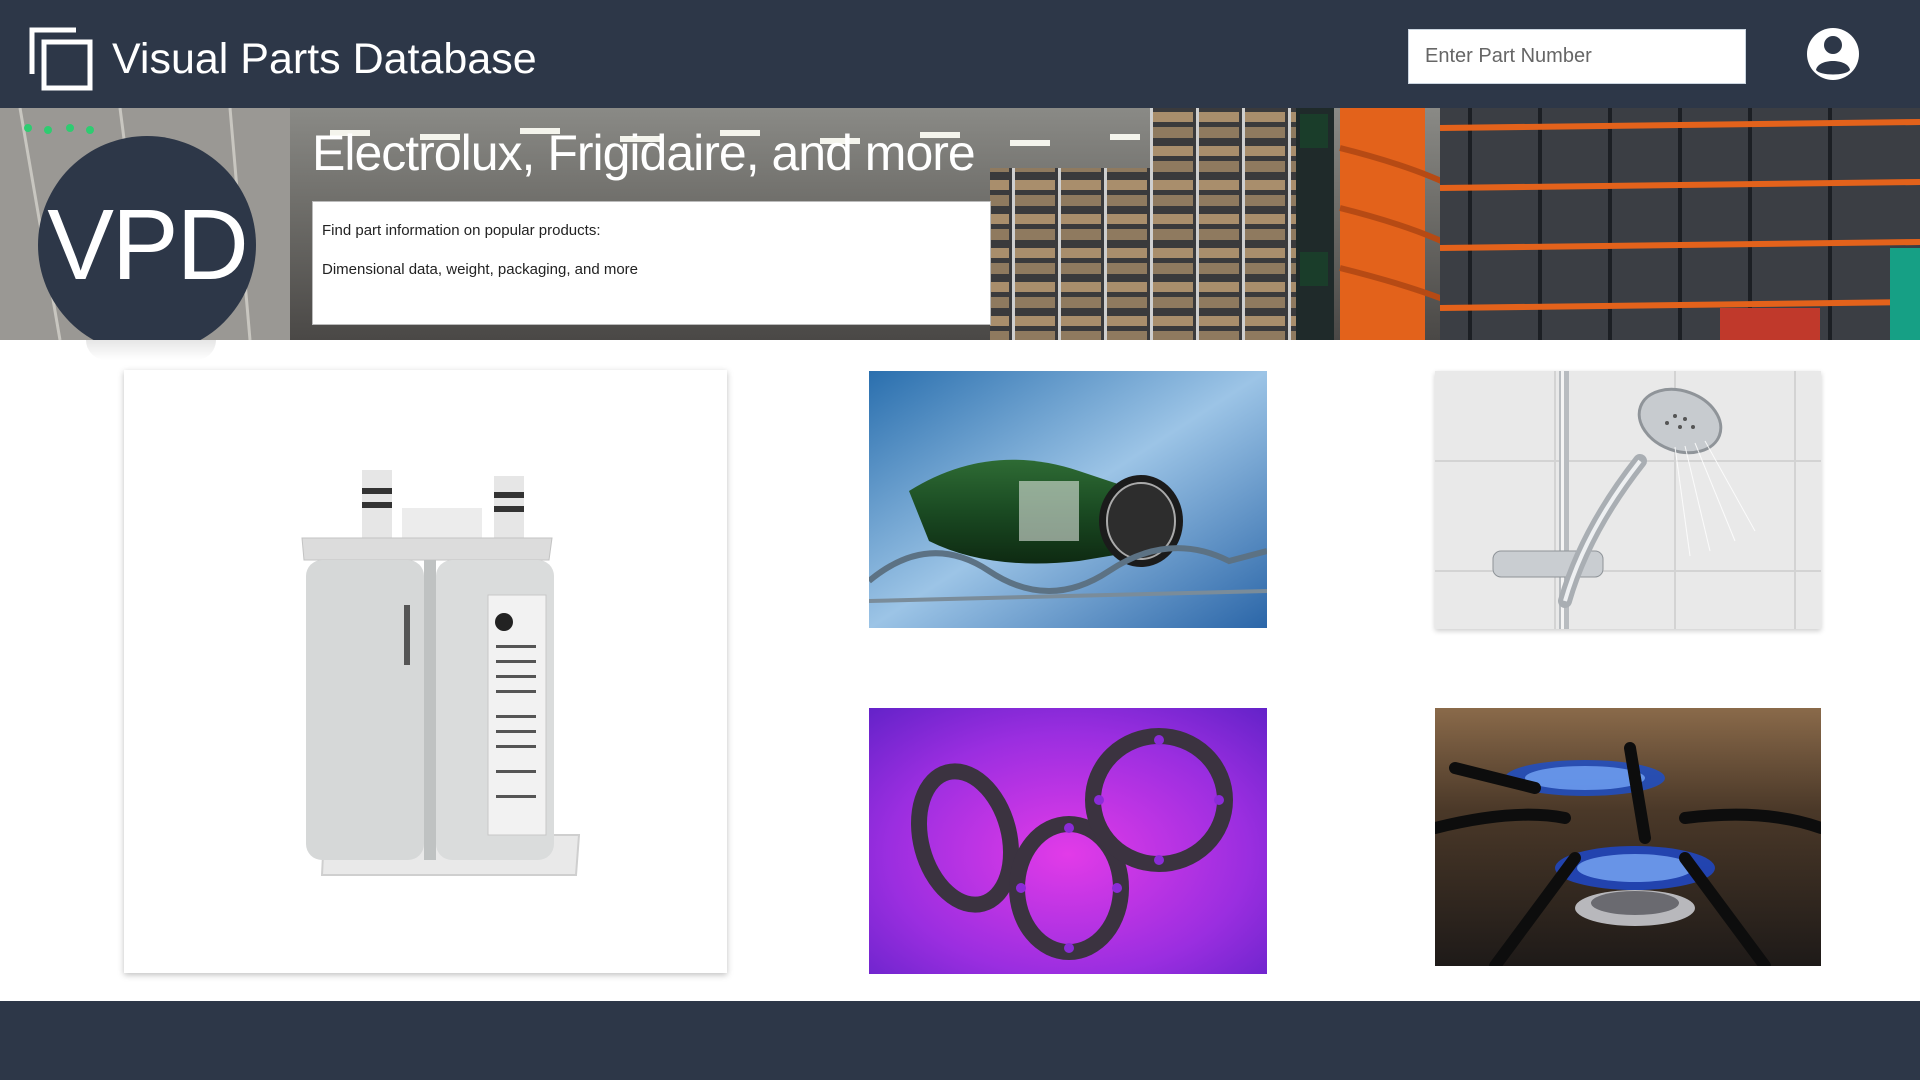 This screenshot has width=1920, height=1080. What do you see at coordinates (960, 1040) in the screenshot?
I see `footer-bar` at bounding box center [960, 1040].